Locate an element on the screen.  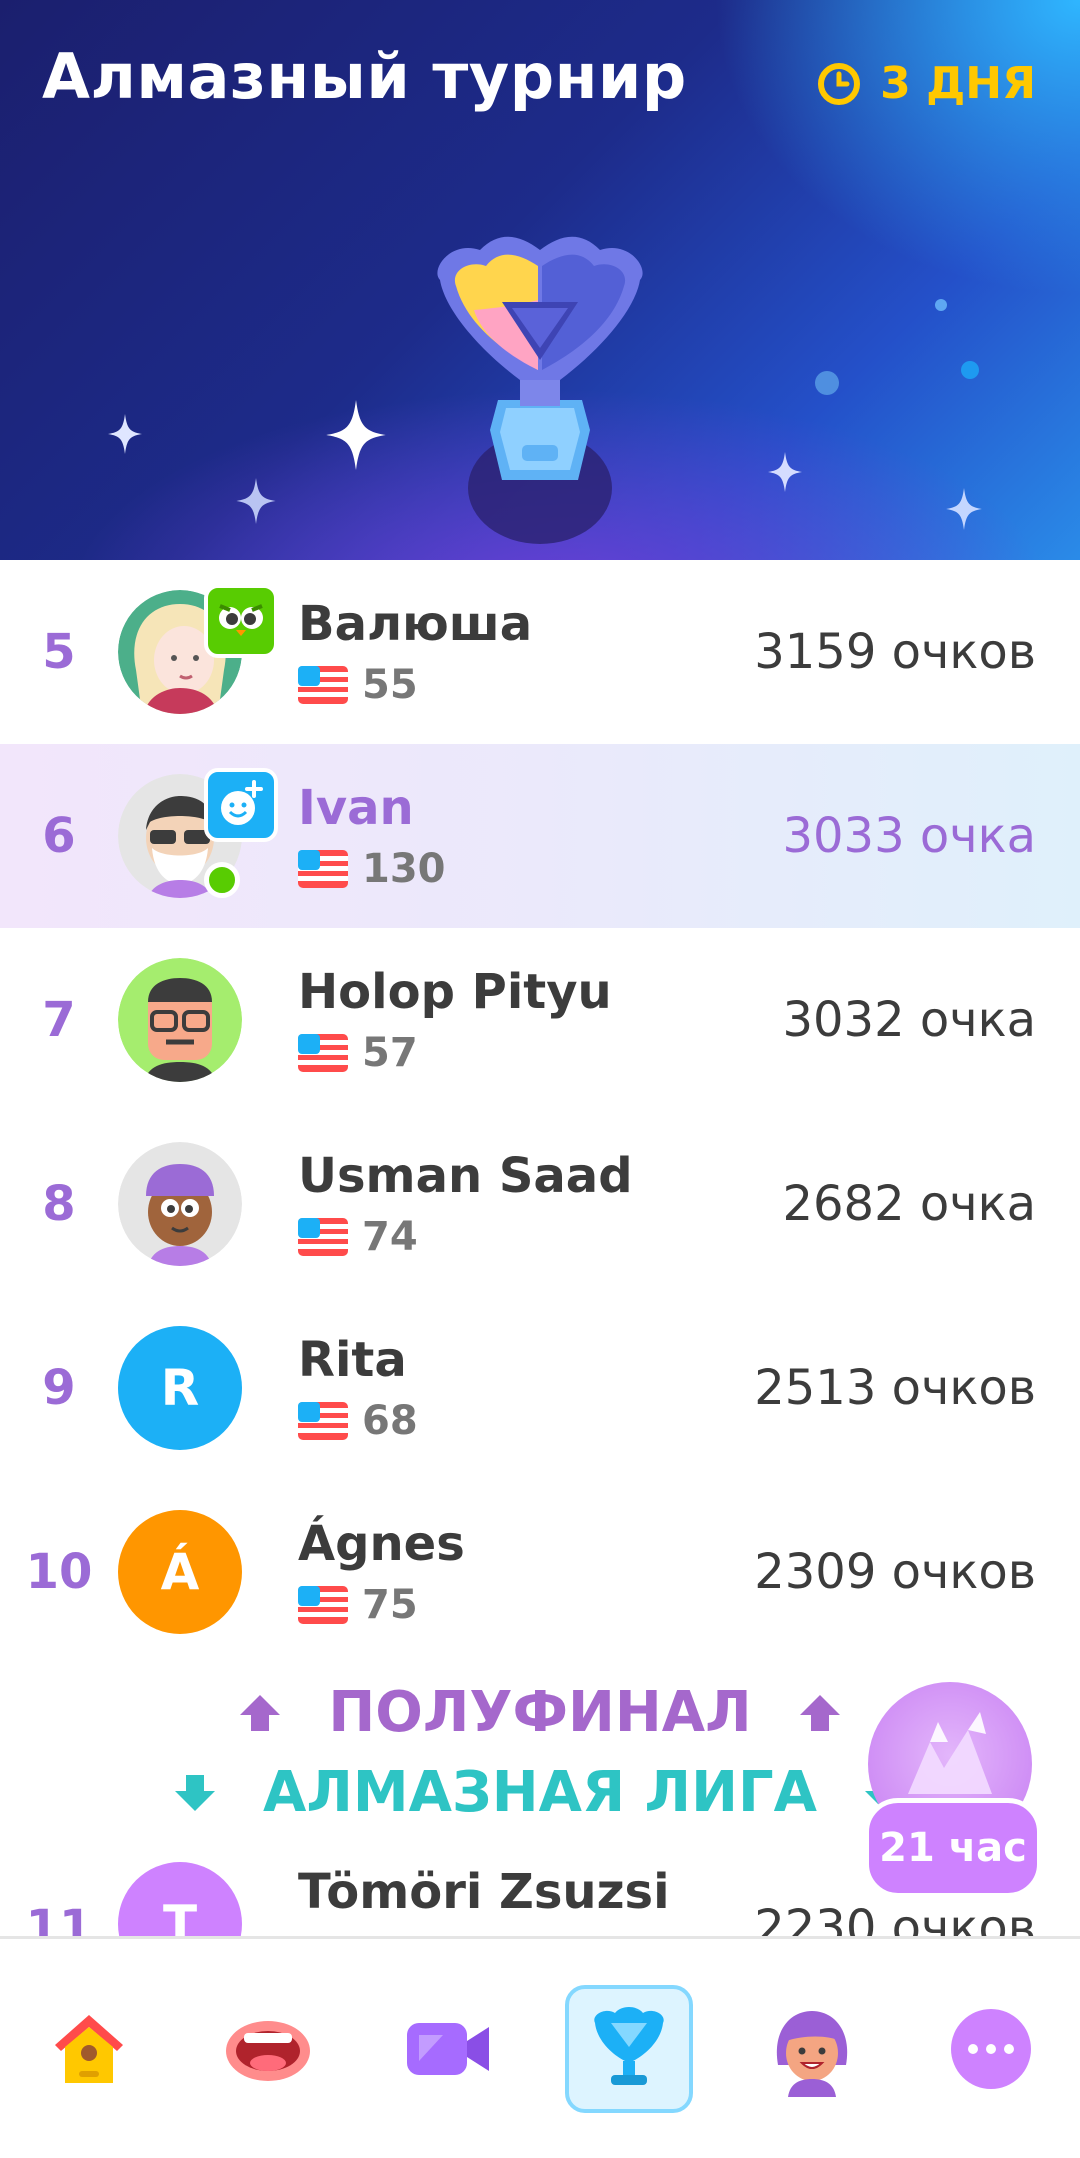
nav-video is located at coordinates (447, 2049).